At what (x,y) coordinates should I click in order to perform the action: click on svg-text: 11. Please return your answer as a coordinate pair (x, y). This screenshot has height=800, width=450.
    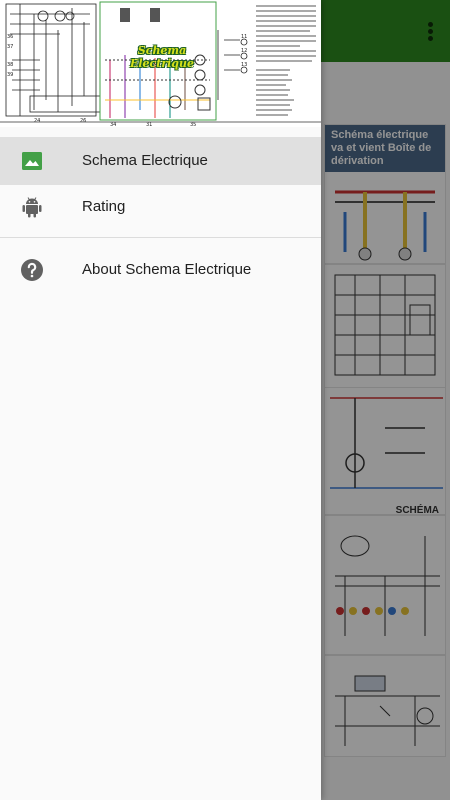
    Looking at the image, I should click on (244, 37).